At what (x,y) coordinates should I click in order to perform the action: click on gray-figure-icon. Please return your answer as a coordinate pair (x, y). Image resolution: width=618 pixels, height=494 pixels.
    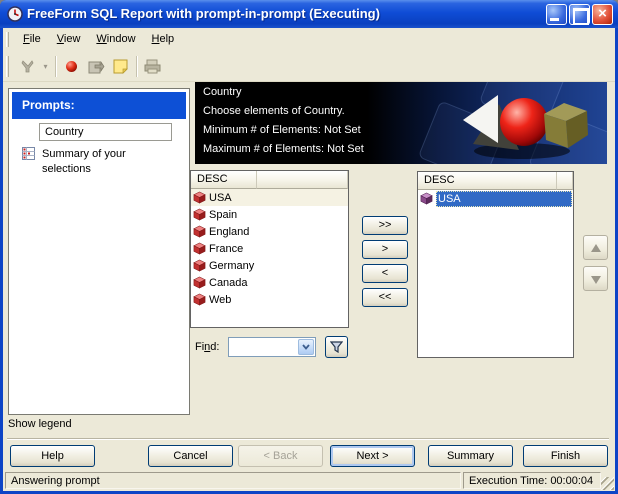
    Looking at the image, I should click on (27, 66).